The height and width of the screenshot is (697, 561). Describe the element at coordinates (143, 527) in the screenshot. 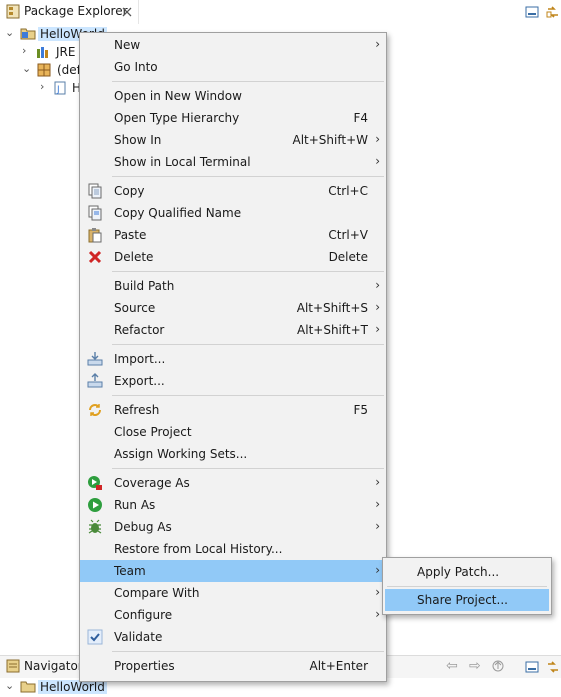

I see `menu-item-label: Debug As` at that location.